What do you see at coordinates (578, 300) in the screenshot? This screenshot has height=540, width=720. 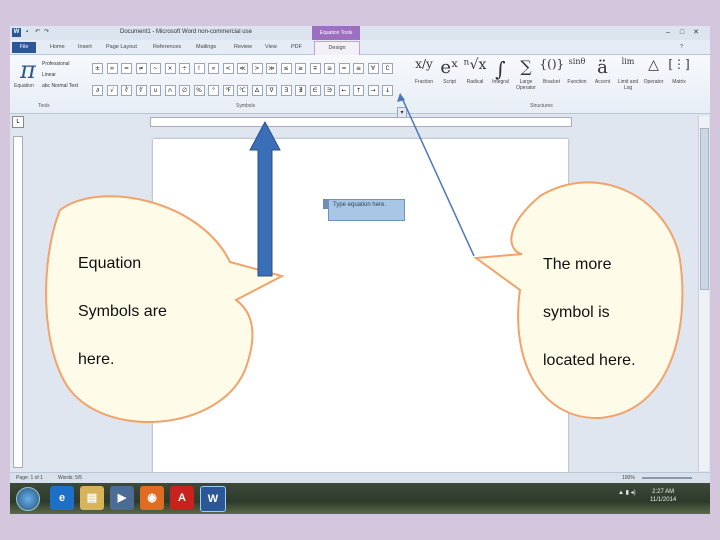 I see `right-callout-bubble` at bounding box center [578, 300].